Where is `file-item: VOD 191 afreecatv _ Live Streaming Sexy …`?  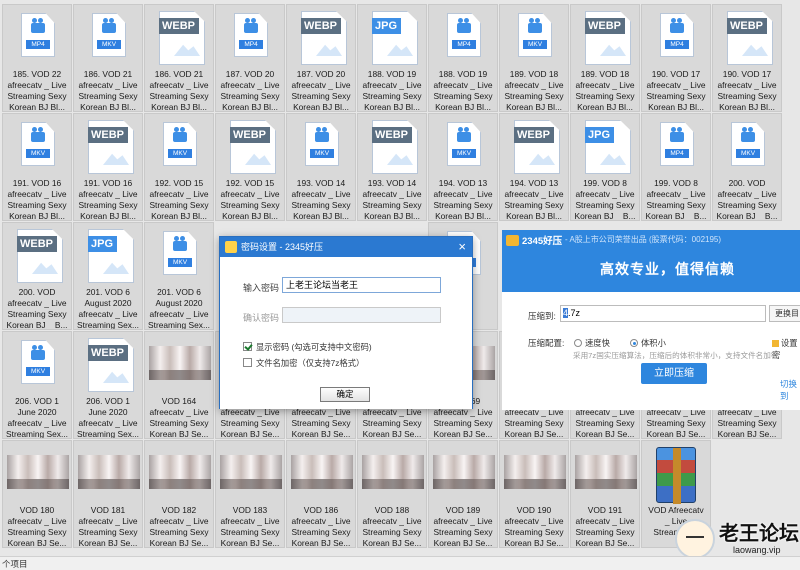
file-item: VOD 191 afreecatv _ Live Streaming Sexy … is located at coordinates (605, 494).